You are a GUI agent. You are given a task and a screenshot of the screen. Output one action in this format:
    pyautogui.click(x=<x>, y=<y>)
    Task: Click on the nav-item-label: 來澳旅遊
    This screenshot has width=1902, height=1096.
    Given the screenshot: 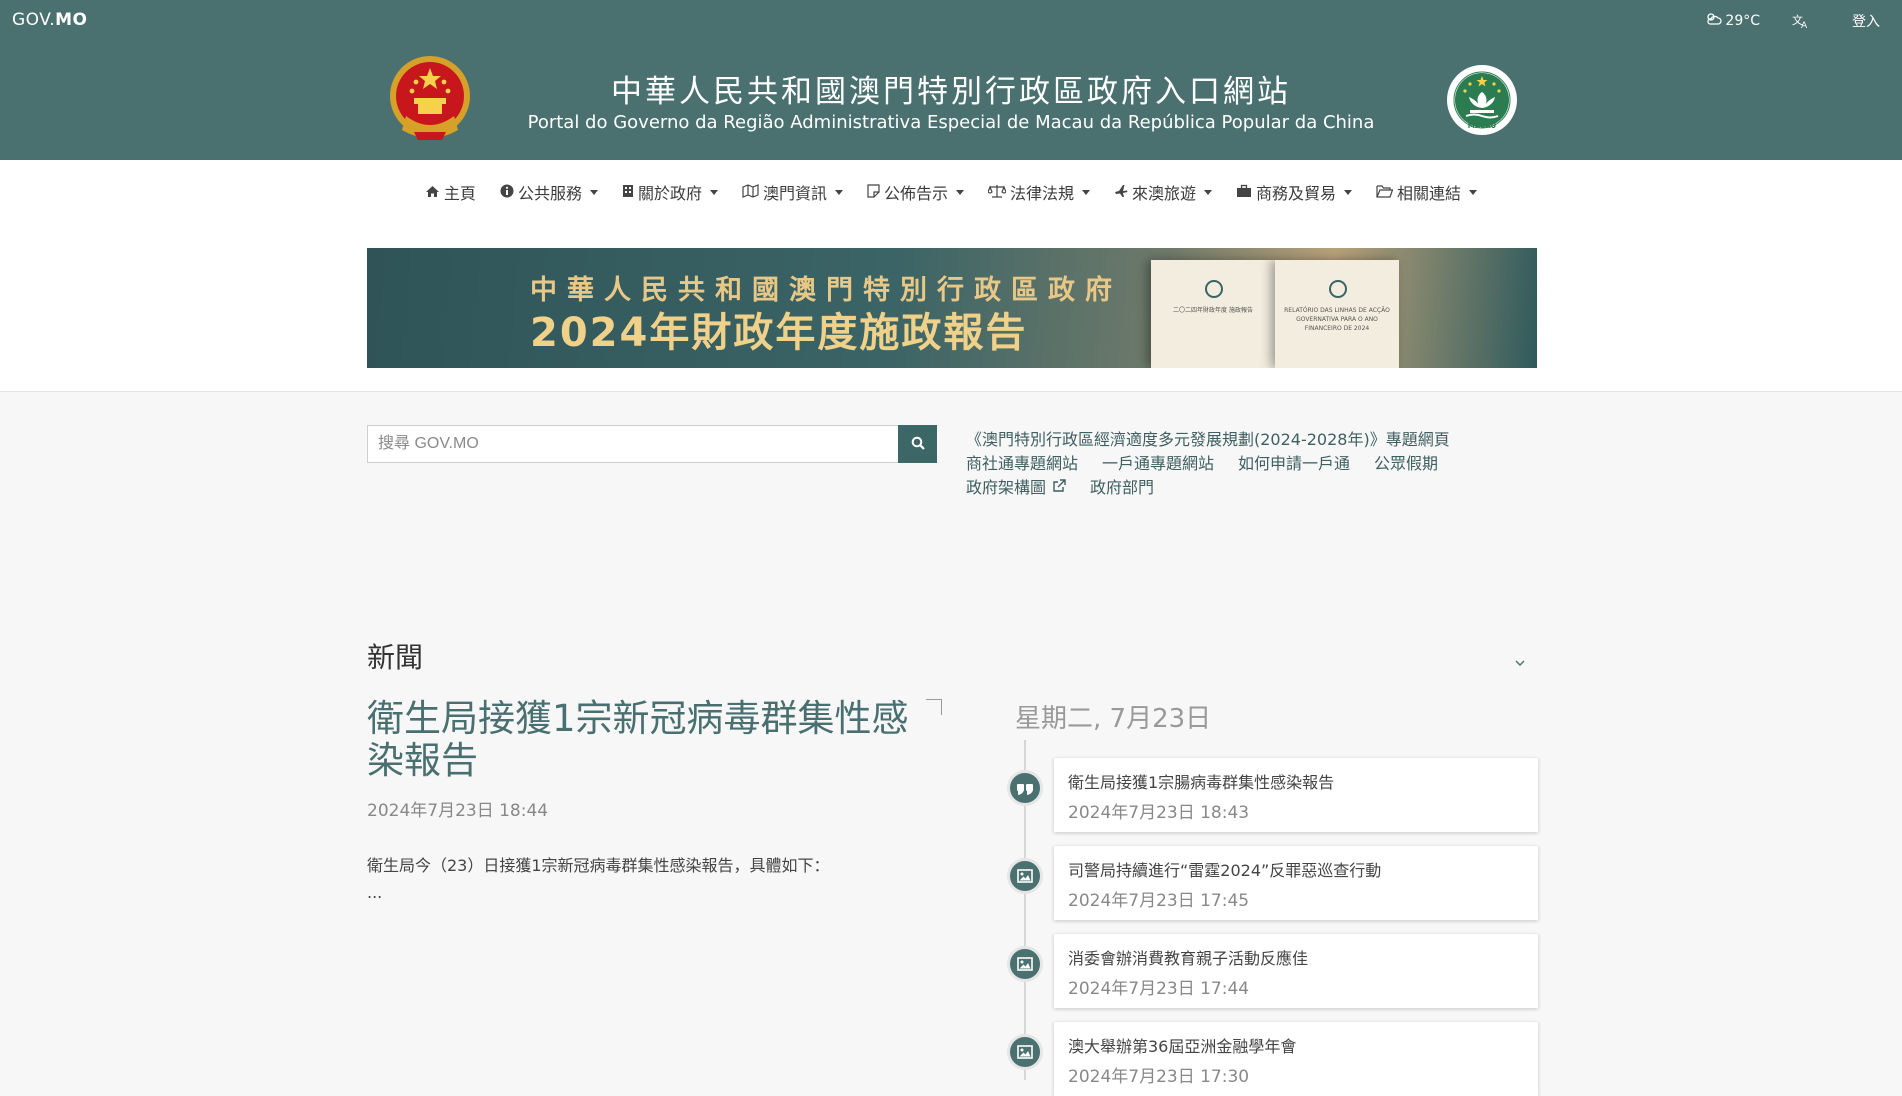 What is the action you would take?
    pyautogui.click(x=1164, y=193)
    